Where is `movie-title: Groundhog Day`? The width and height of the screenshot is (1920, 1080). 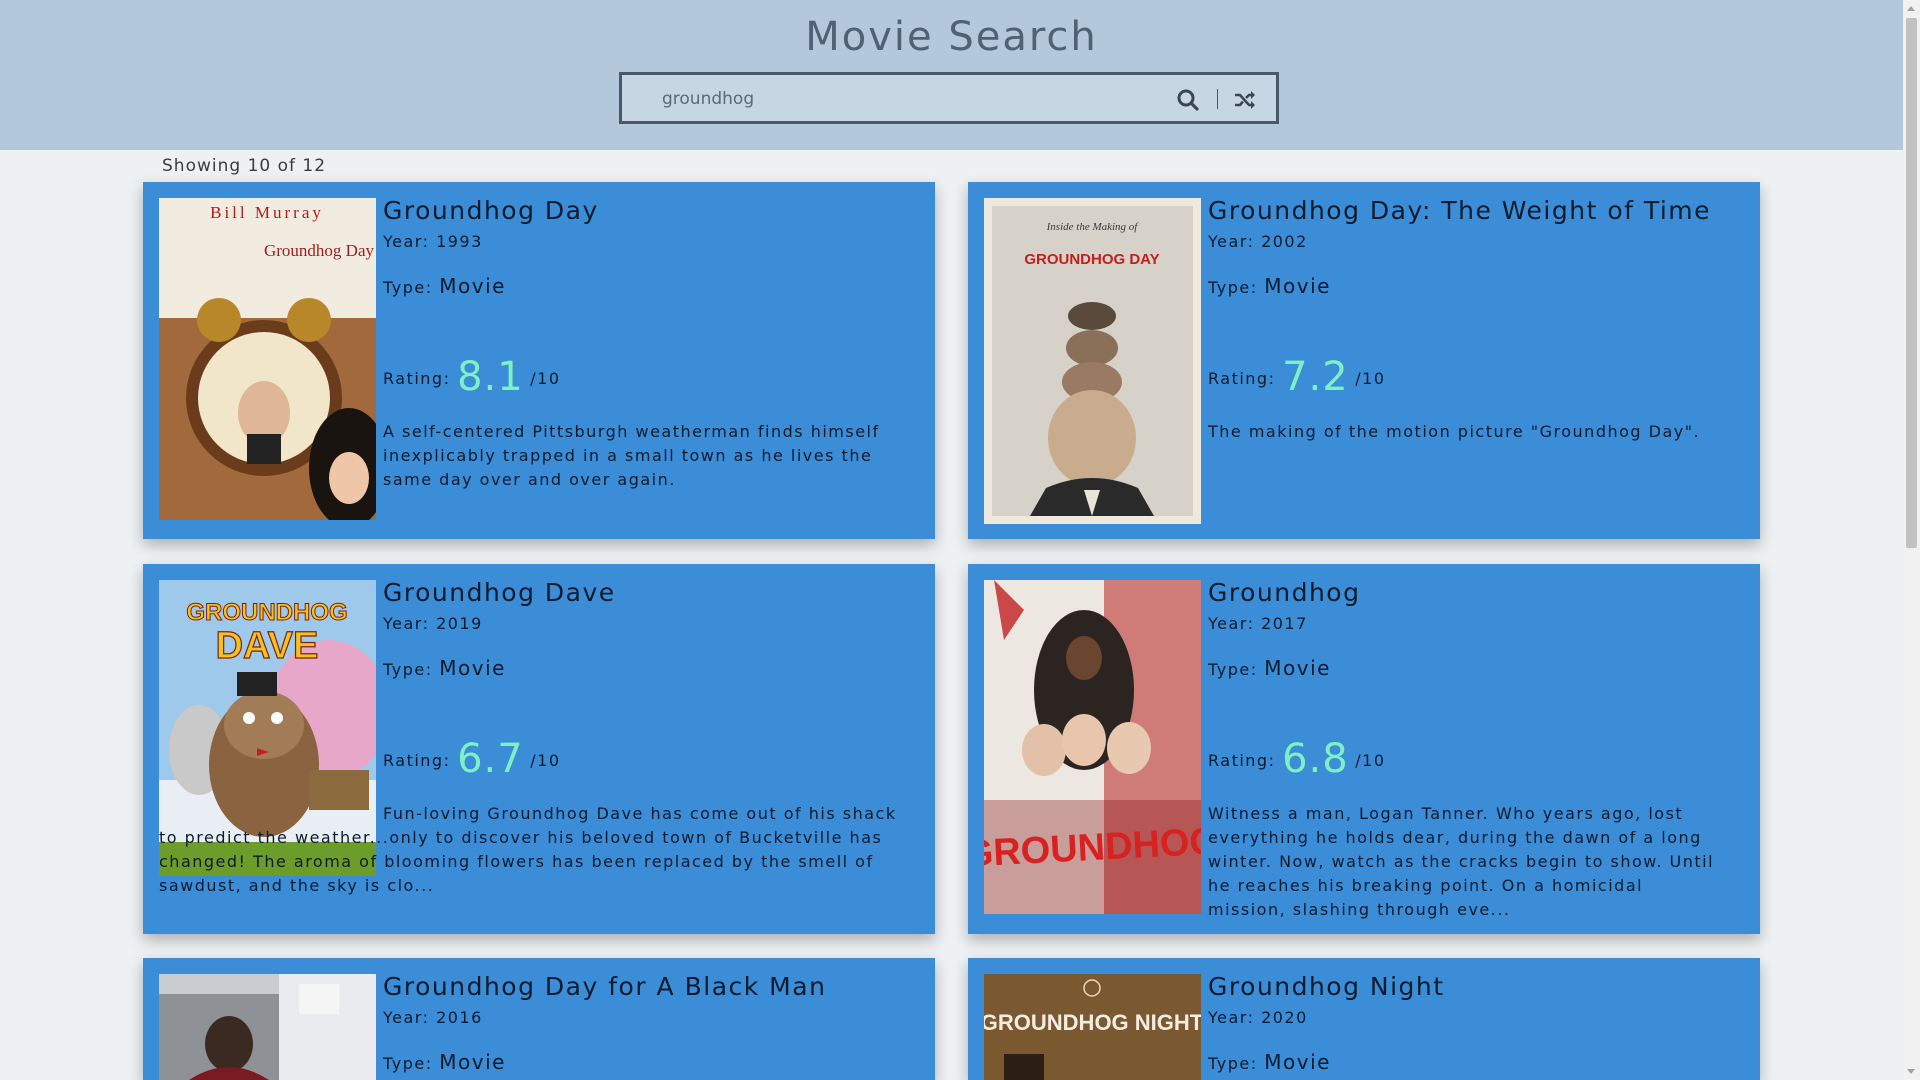
movie-title: Groundhog Day is located at coordinates (491, 210).